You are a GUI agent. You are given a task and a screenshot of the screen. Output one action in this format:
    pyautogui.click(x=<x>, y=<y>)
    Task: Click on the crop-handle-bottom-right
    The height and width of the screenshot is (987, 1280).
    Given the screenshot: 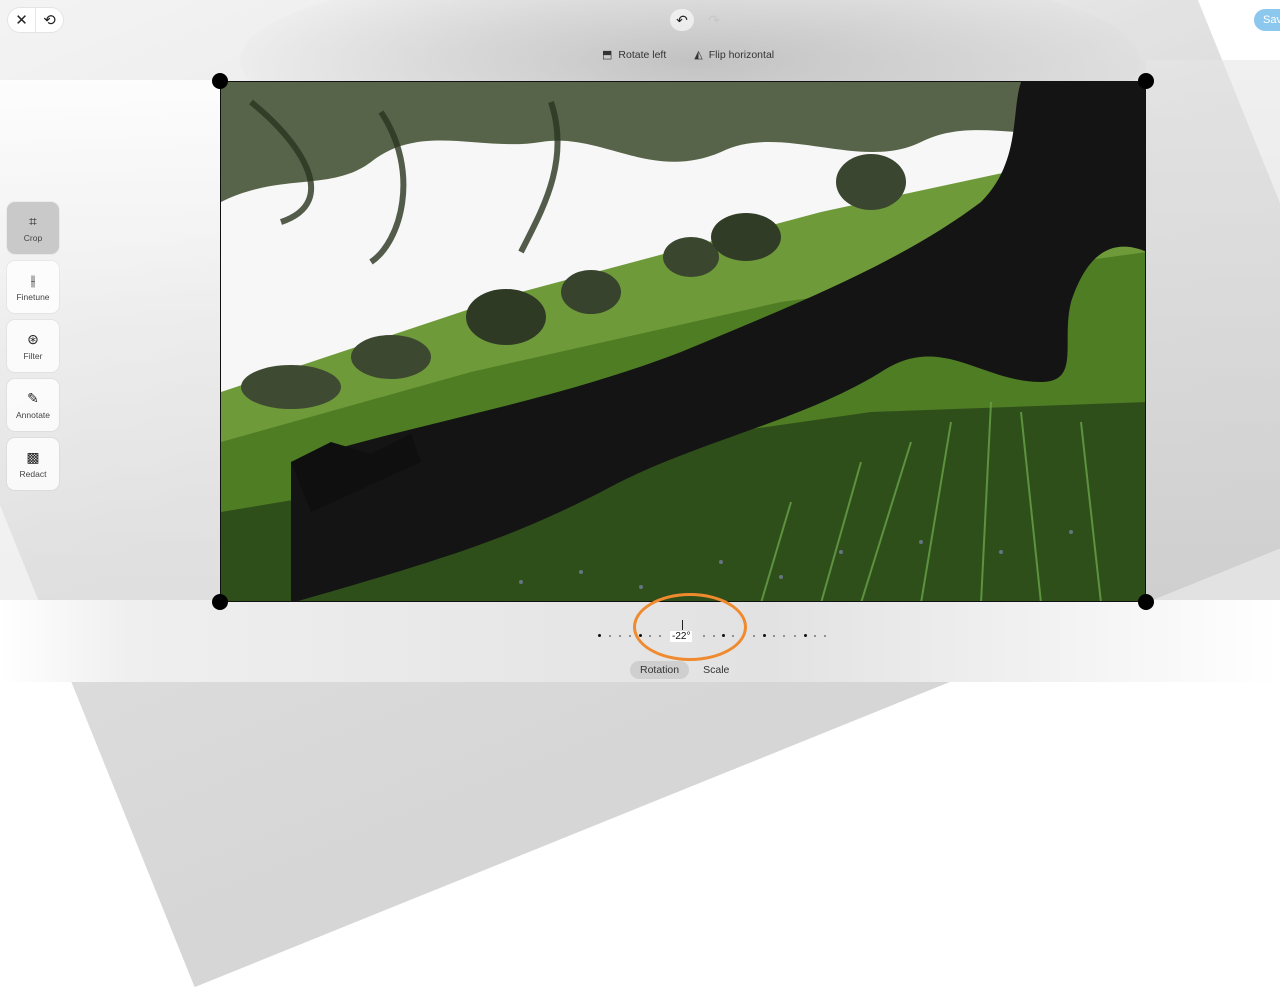 What is the action you would take?
    pyautogui.click(x=1146, y=602)
    